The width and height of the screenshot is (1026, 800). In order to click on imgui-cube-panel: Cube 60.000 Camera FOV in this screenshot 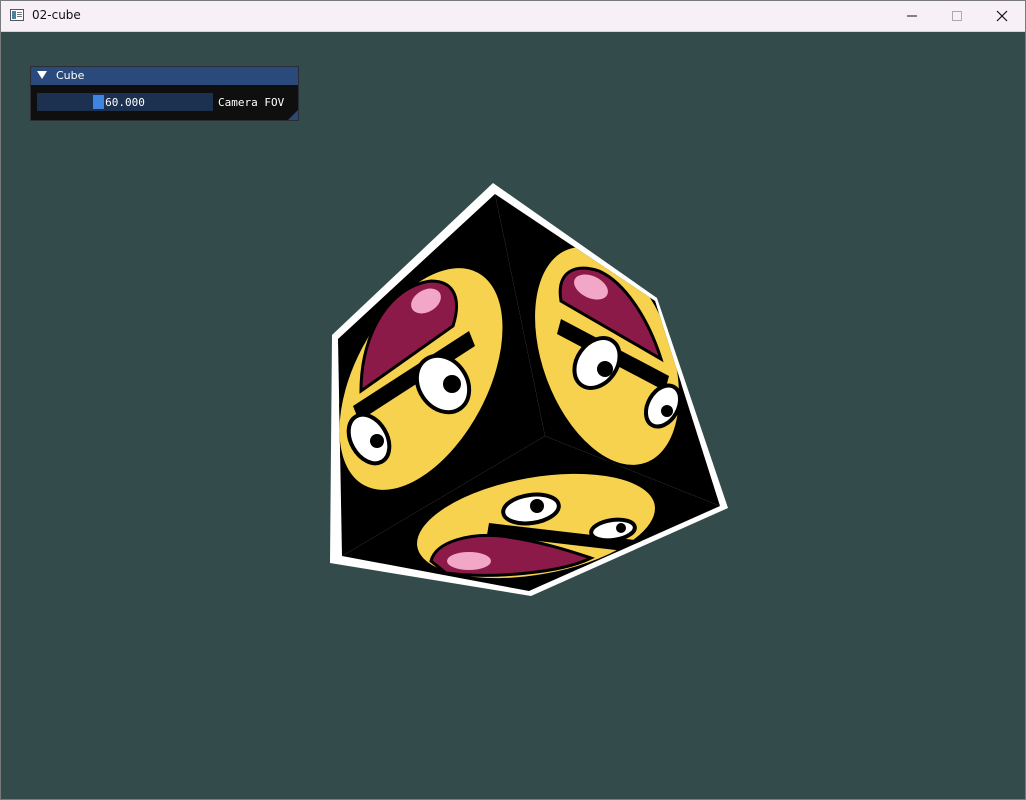, I will do `click(164, 93)`.